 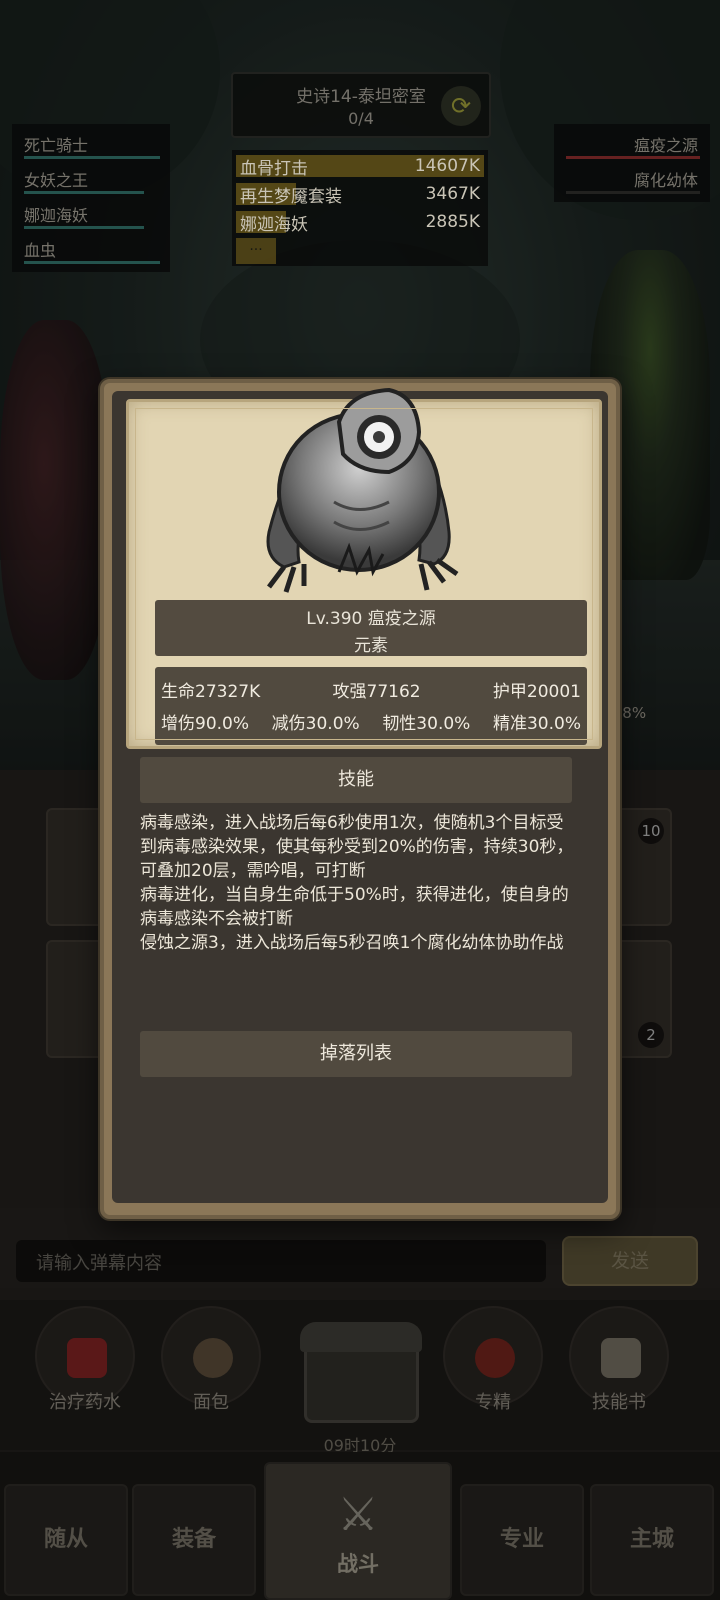 I want to click on stat-damage-reduction: 减伤30.0%, so click(x=315, y=724).